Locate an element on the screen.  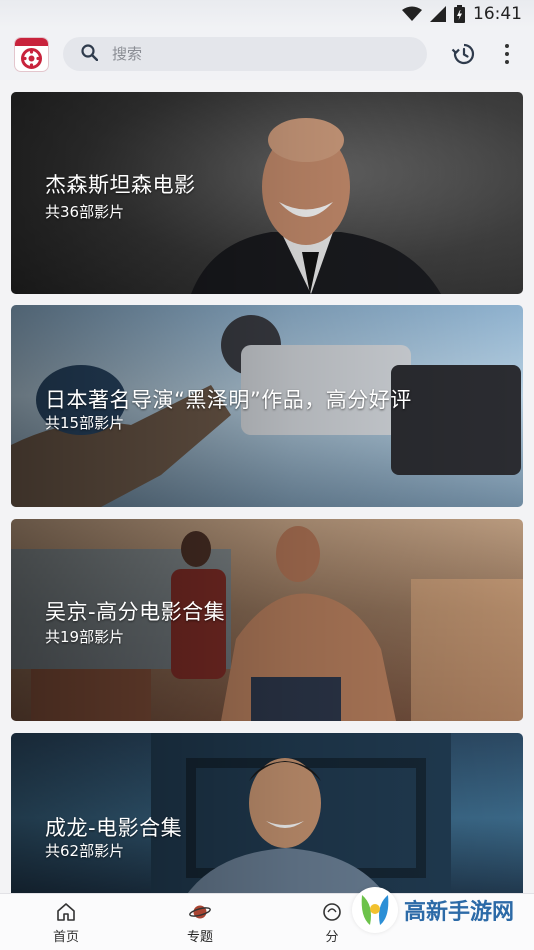
nav-topic: 专题 is located at coordinates (200, 923).